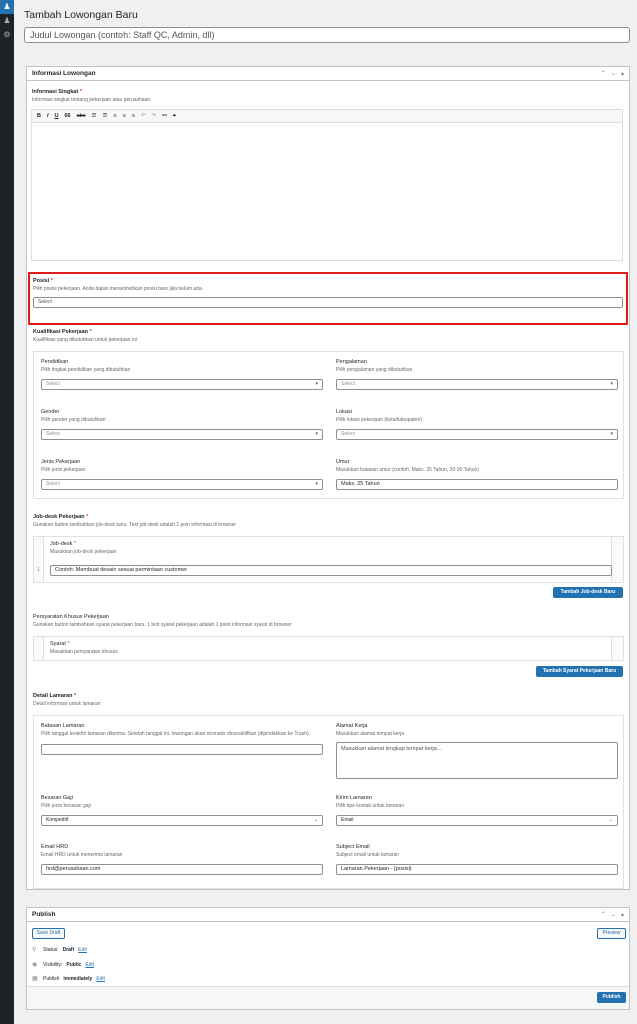 The height and width of the screenshot is (1024, 637). I want to click on numbered-list-icon: ☰, so click(104, 116).